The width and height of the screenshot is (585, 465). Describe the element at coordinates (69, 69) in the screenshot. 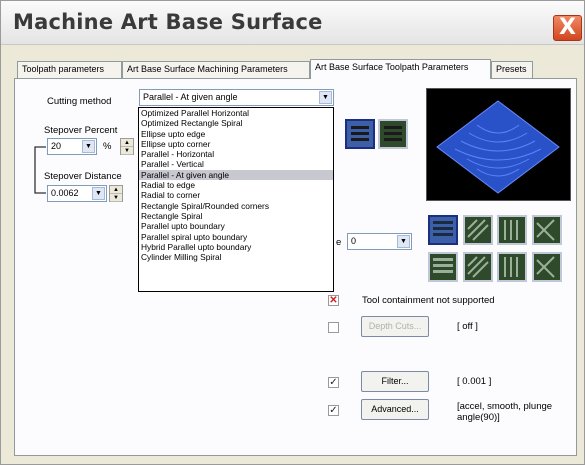

I see `tab-toolpath-parameters: Toolpath parameters` at that location.